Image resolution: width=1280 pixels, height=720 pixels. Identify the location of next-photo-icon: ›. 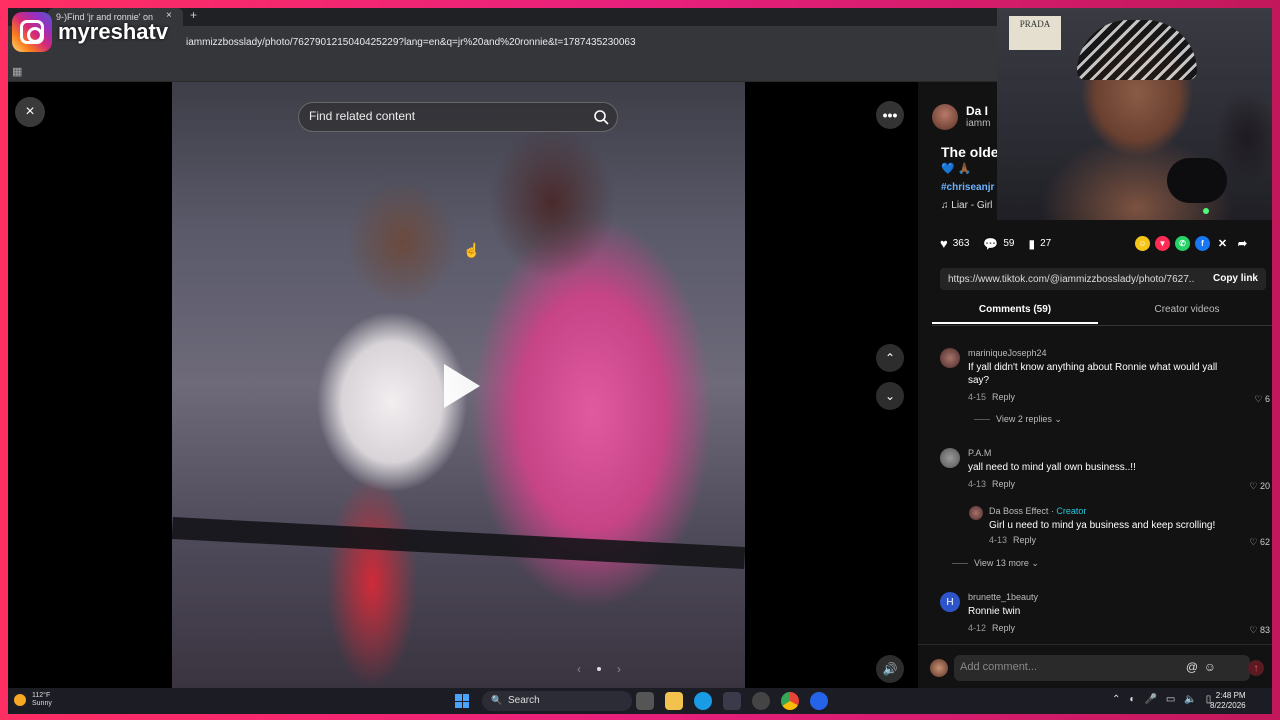
(619, 669).